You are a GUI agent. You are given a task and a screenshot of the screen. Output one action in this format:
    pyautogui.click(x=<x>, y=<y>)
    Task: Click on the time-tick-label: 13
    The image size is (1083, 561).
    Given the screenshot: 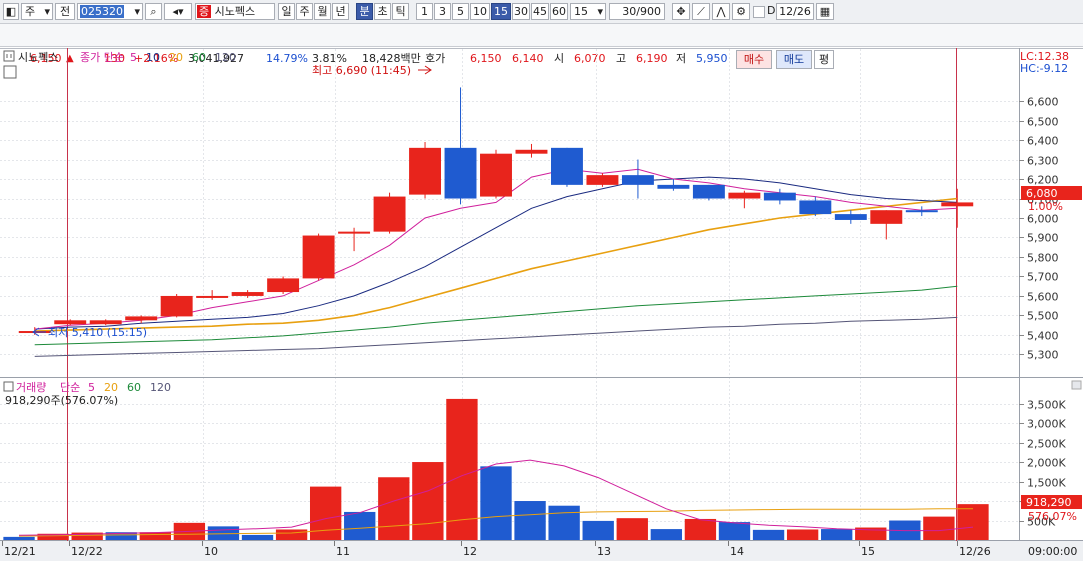 What is the action you would take?
    pyautogui.click(x=604, y=551)
    